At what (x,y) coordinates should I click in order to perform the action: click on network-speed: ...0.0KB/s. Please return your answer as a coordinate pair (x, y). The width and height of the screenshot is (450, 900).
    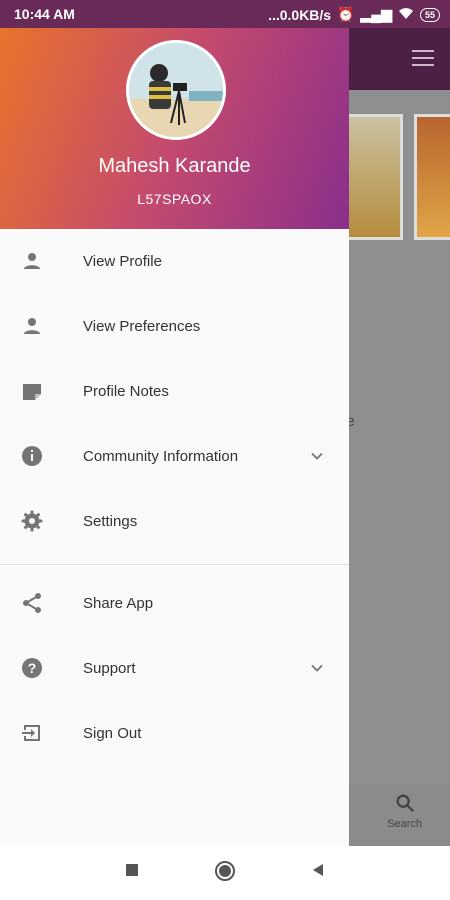
    Looking at the image, I should click on (300, 14).